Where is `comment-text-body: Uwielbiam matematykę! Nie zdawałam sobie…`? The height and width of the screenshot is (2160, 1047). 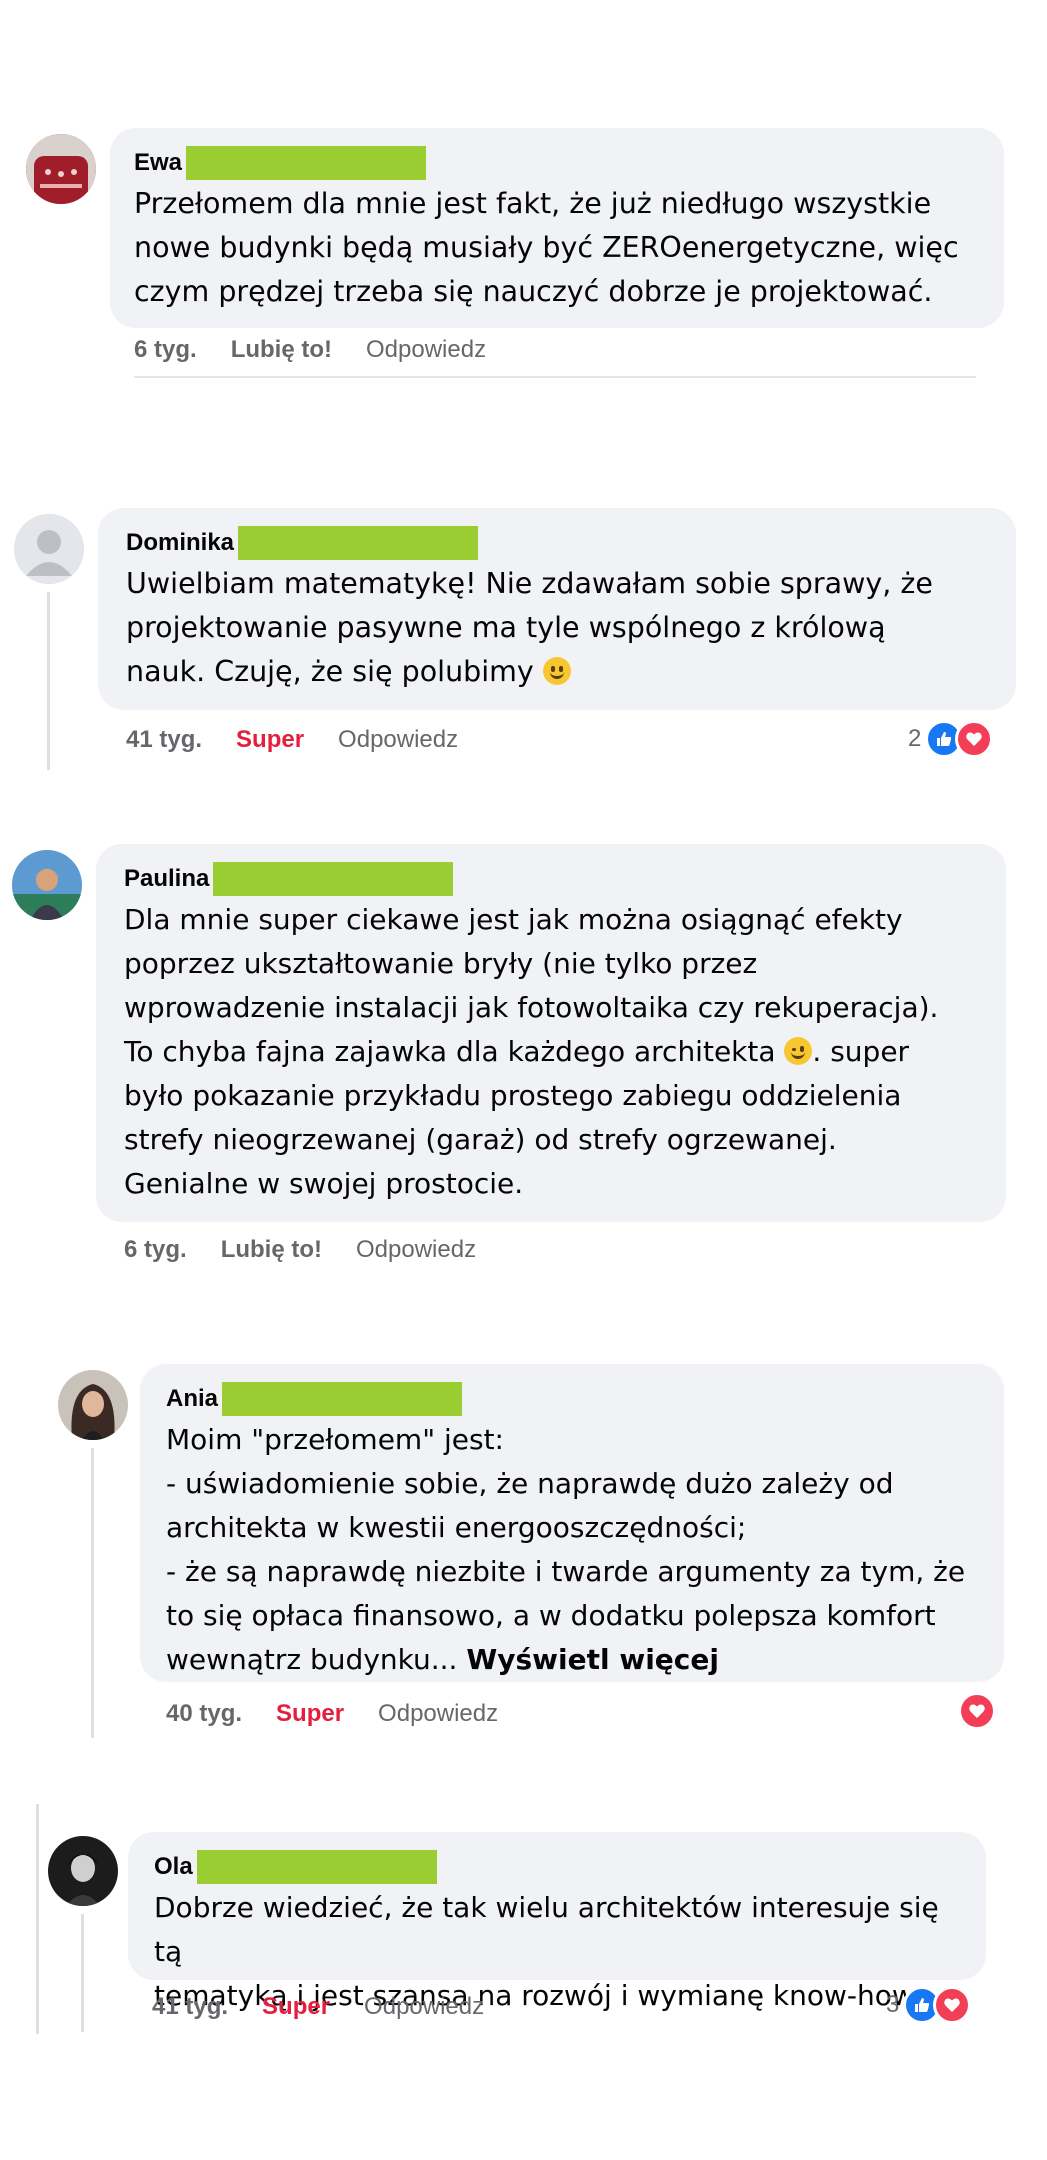
comment-text-body: Uwielbiam matematykę! Nie zdawałam sobie… is located at coordinates (529, 627).